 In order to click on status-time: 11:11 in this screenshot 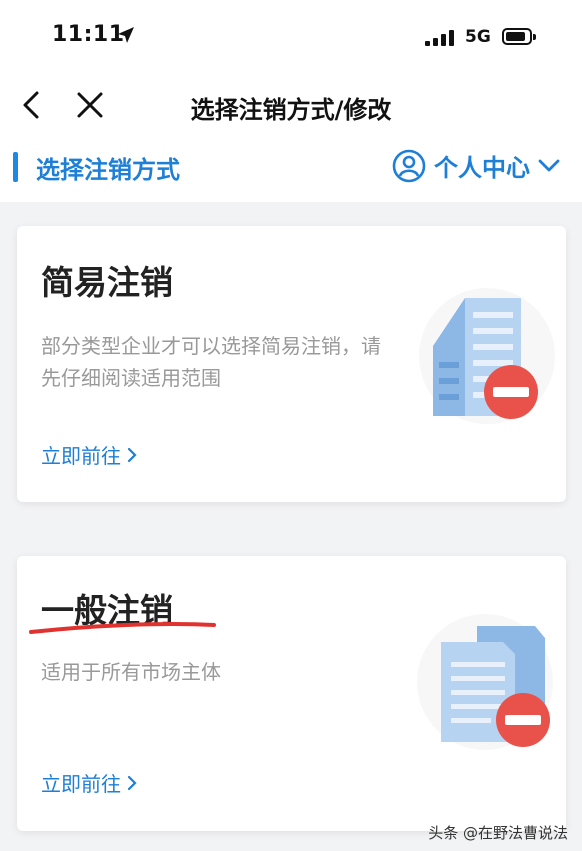, I will do `click(88, 34)`.